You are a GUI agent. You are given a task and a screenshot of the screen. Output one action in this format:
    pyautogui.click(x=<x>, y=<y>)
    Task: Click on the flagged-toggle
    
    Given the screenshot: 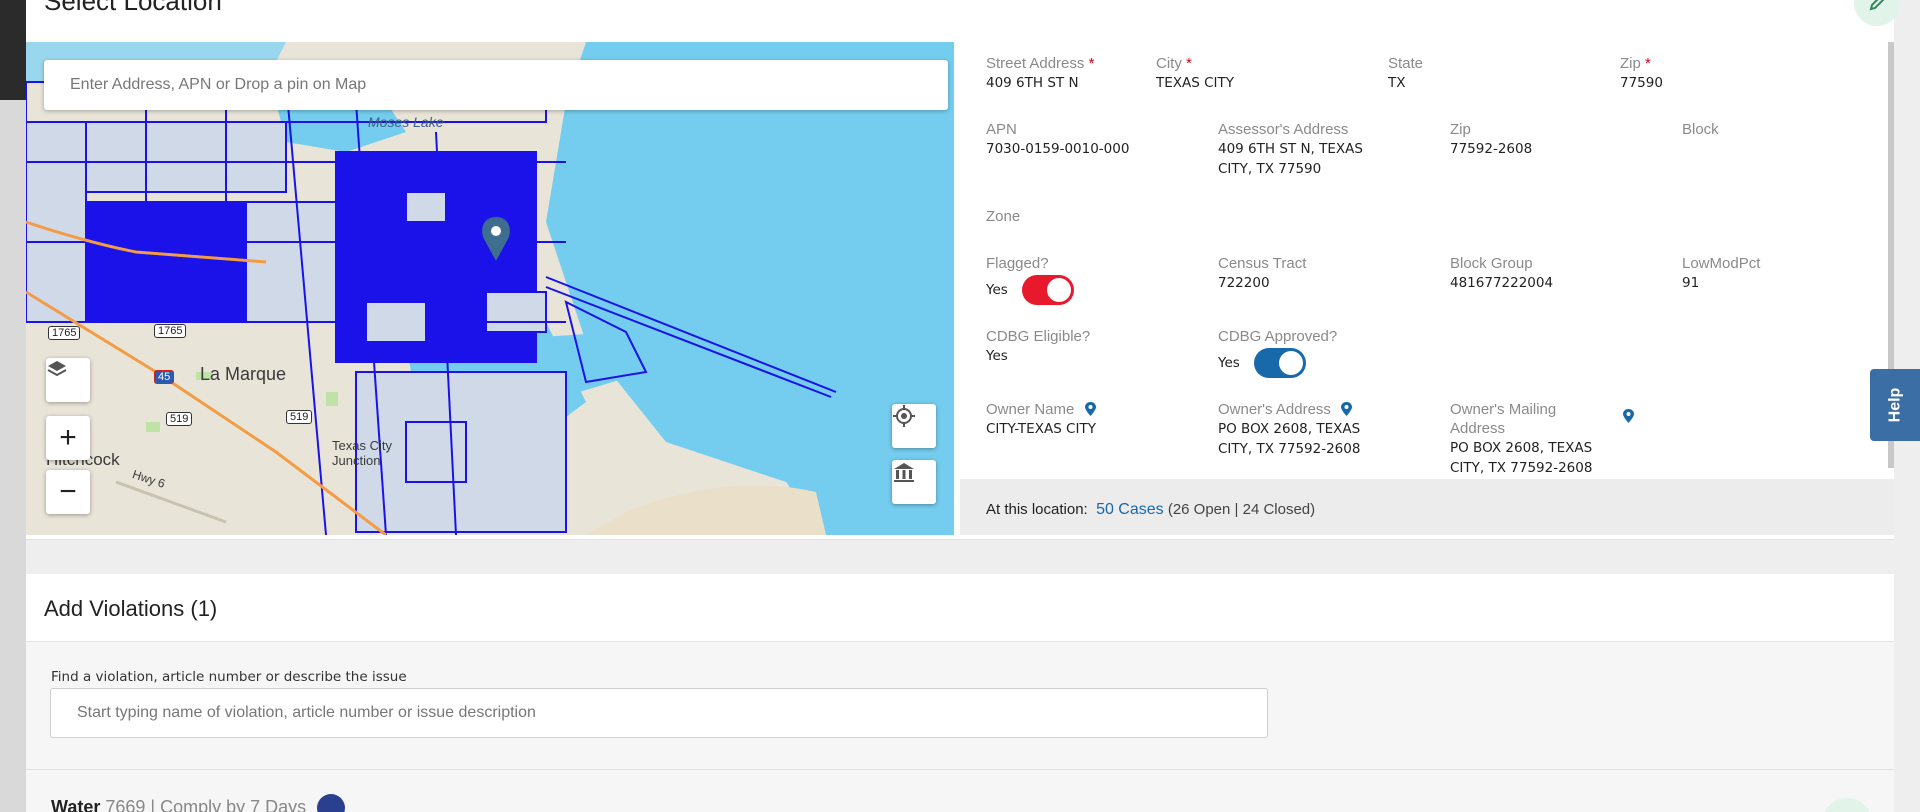 What is the action you would take?
    pyautogui.click(x=1048, y=290)
    